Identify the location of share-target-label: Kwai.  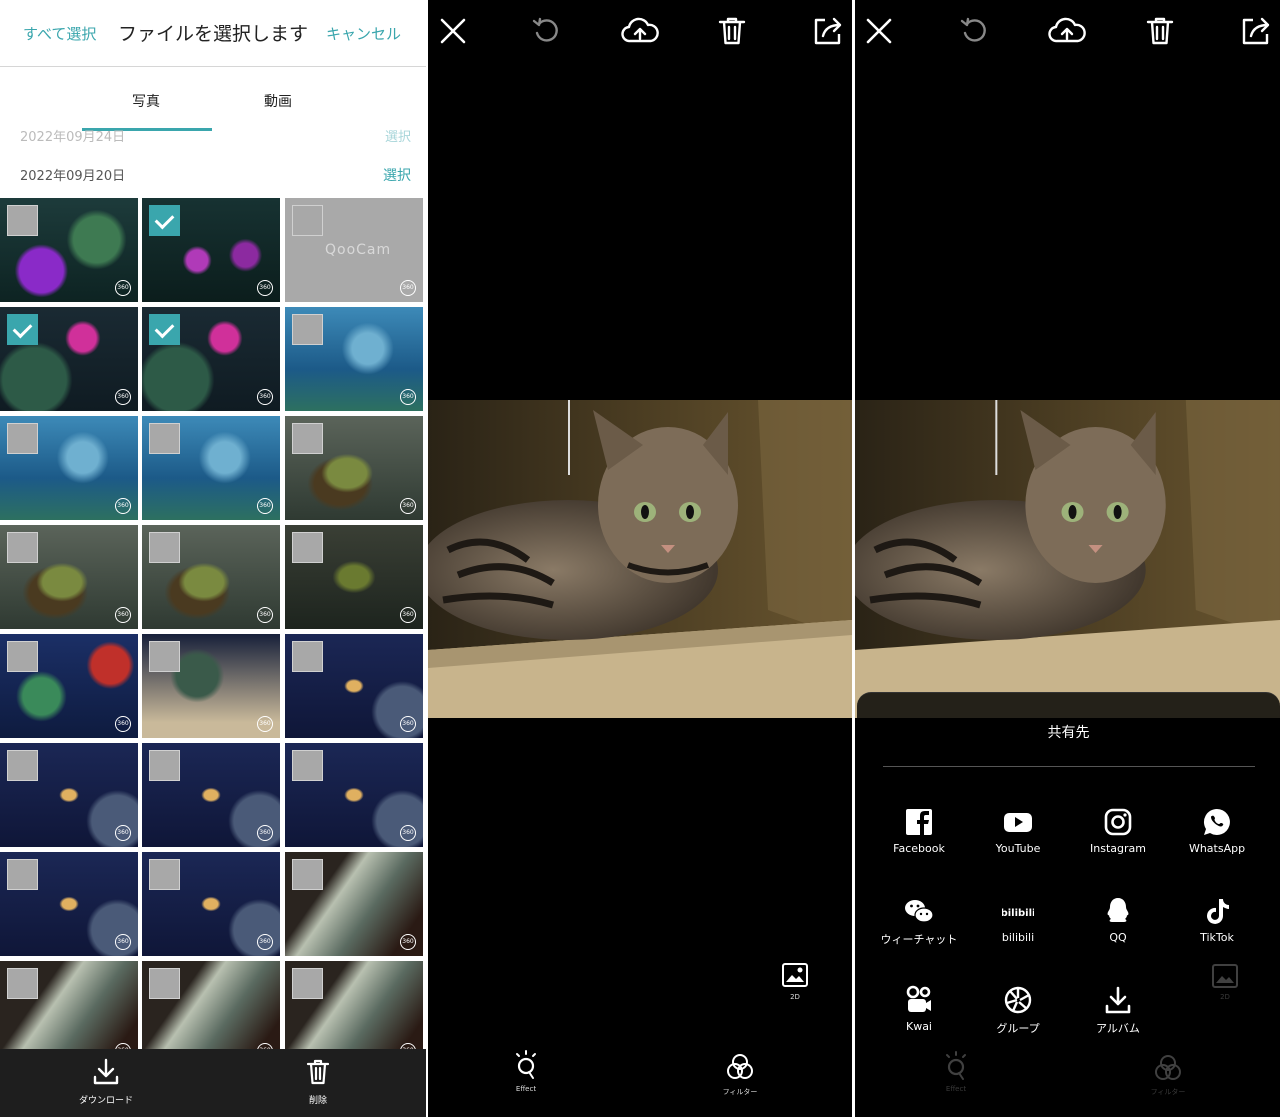
(918, 1026).